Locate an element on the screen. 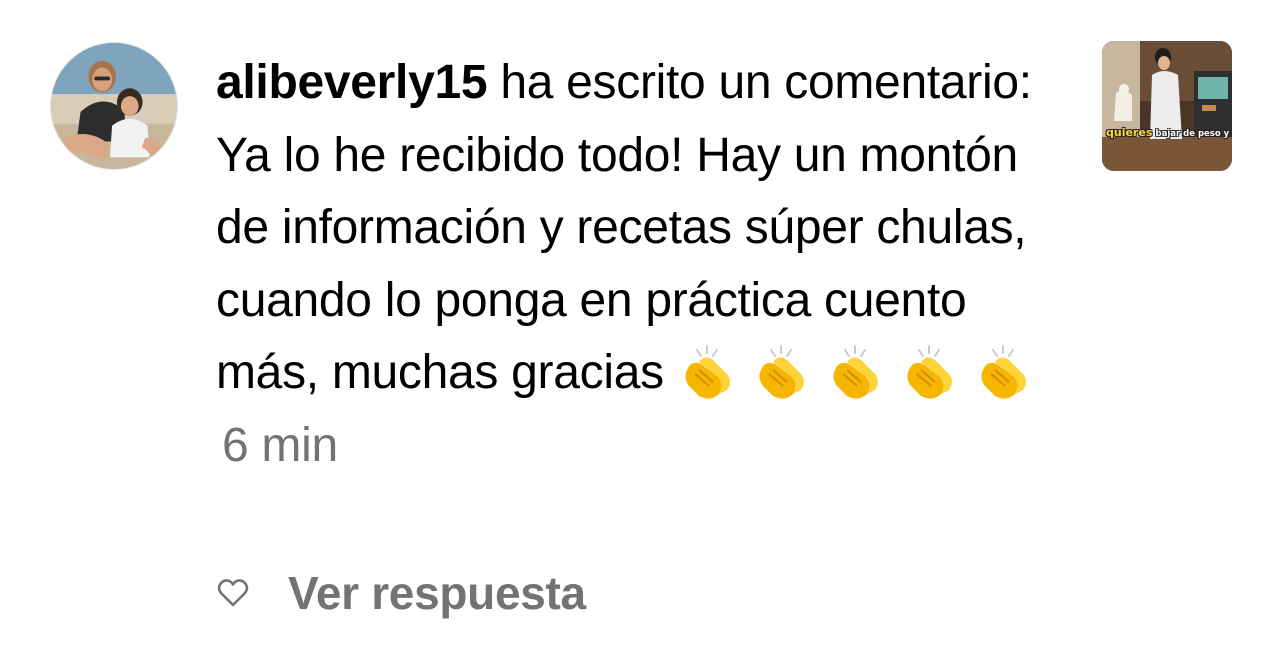  caption-text: bajar de peso y is located at coordinates (1192, 134).